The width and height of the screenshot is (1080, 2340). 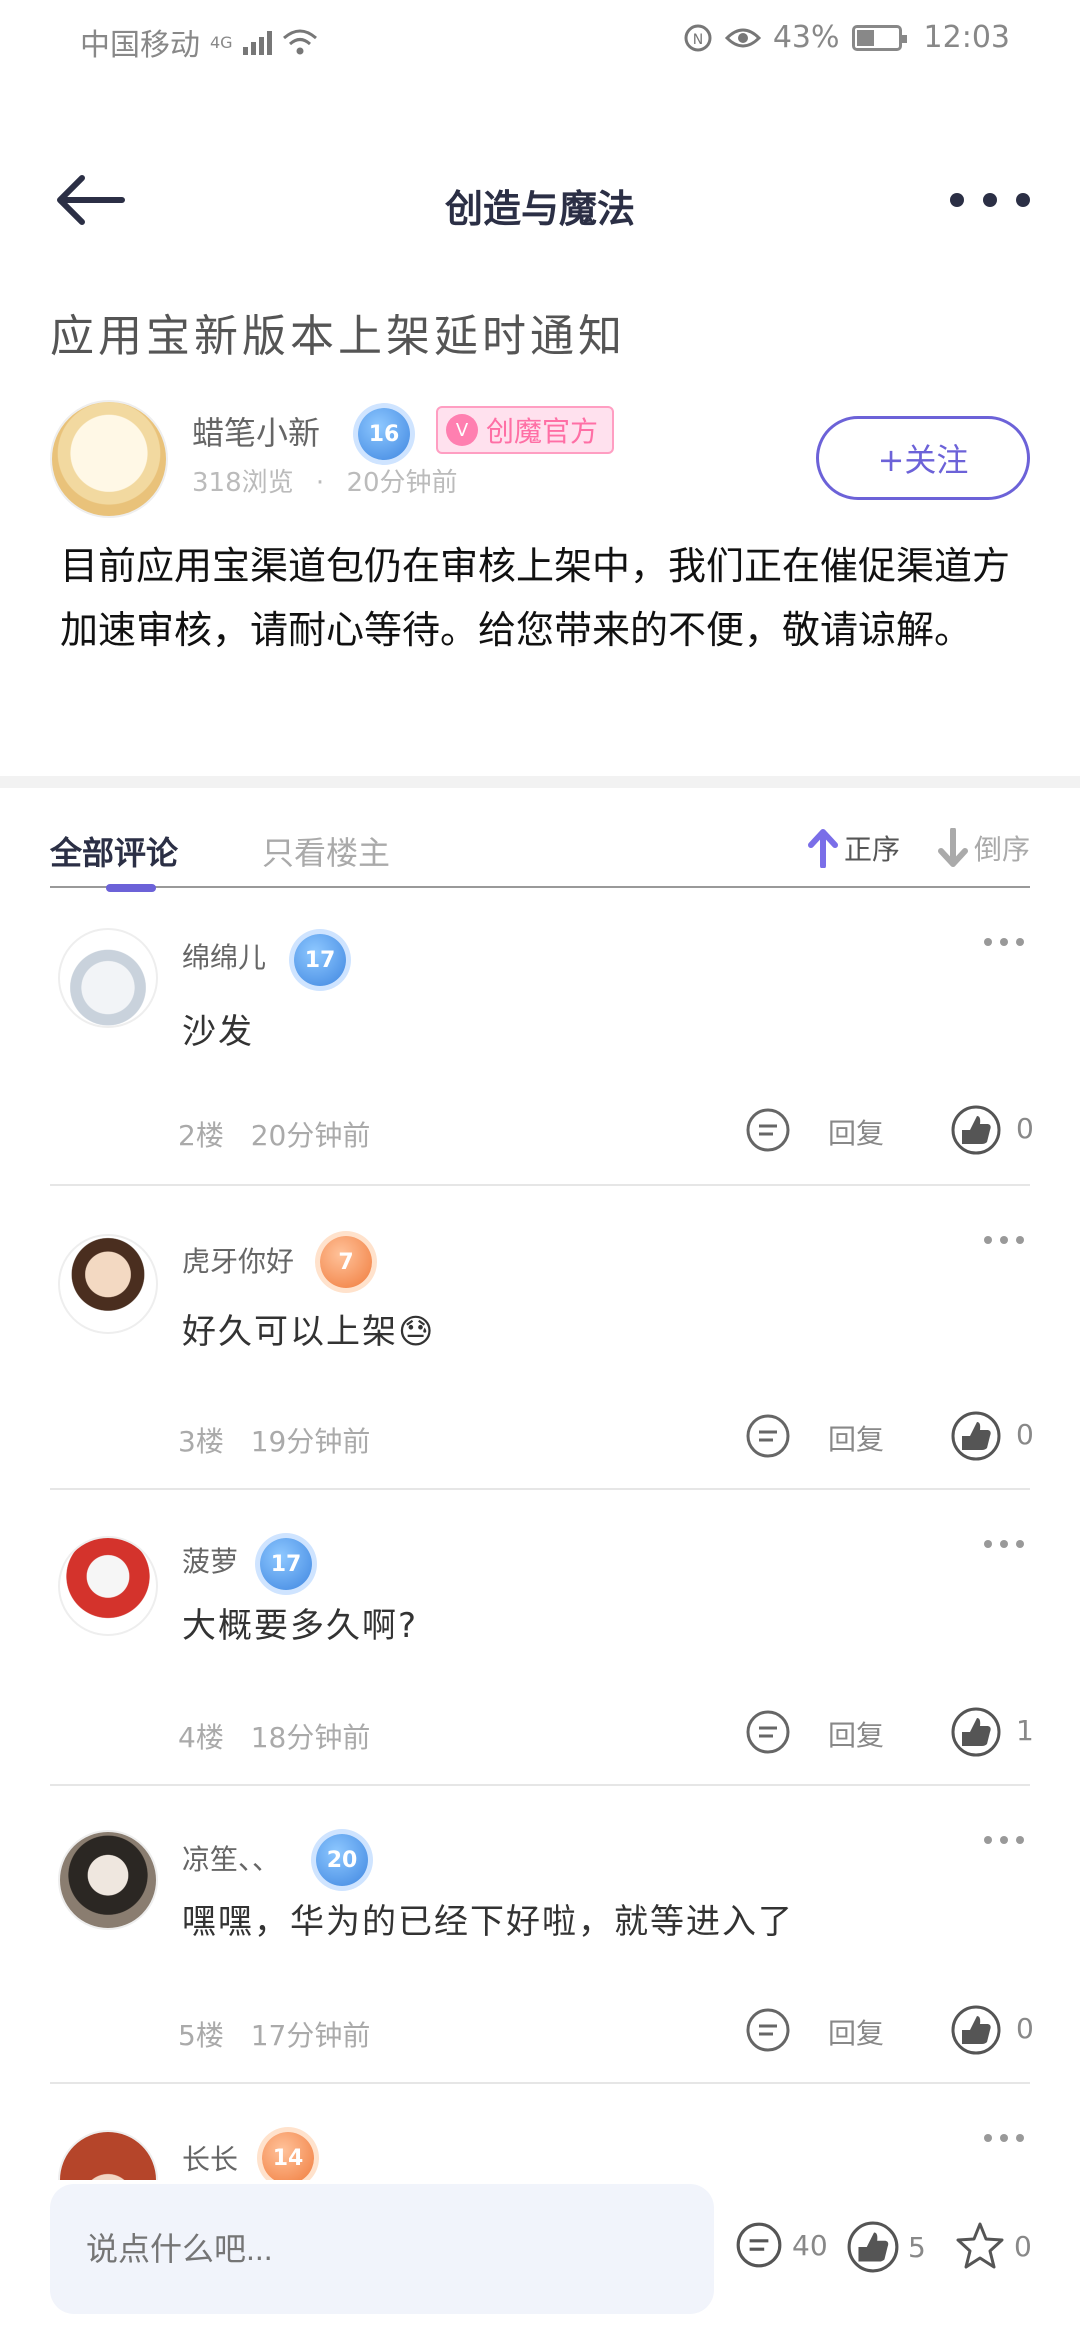 I want to click on commenter-level-badge: 7, so click(x=346, y=1262).